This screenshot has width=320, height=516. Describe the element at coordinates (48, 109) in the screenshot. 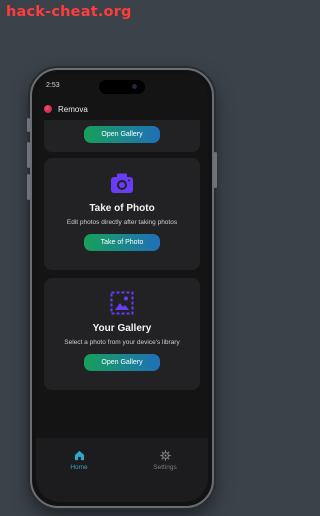

I see `app-logo-icon` at that location.